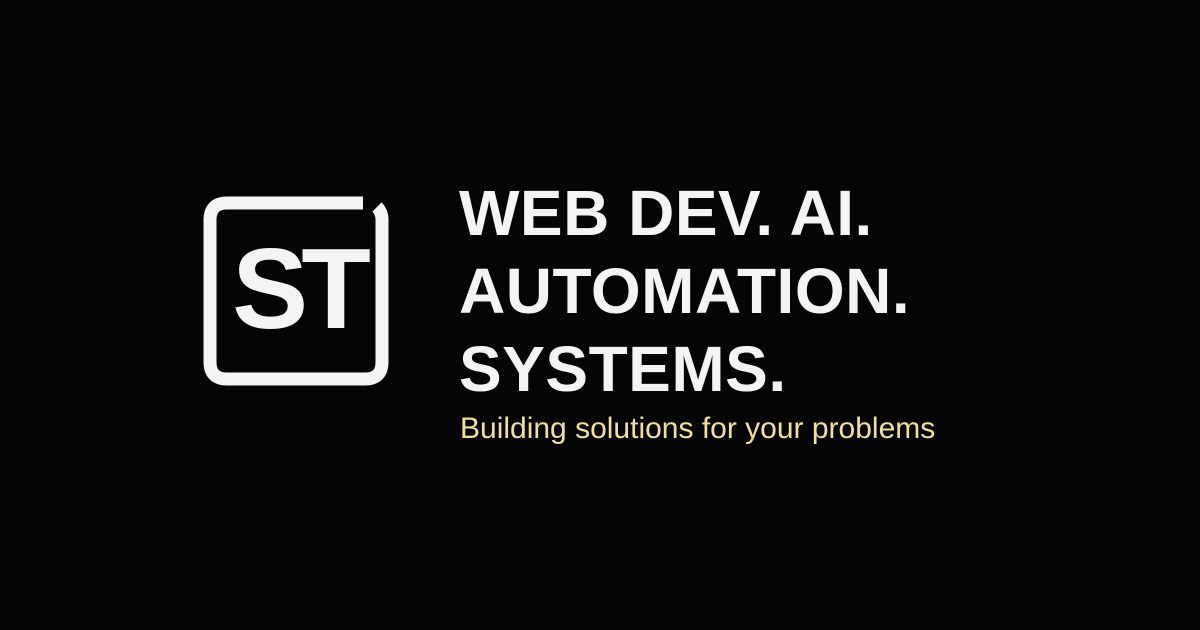  I want to click on headline-line-2: AUTOMATION., so click(685, 291).